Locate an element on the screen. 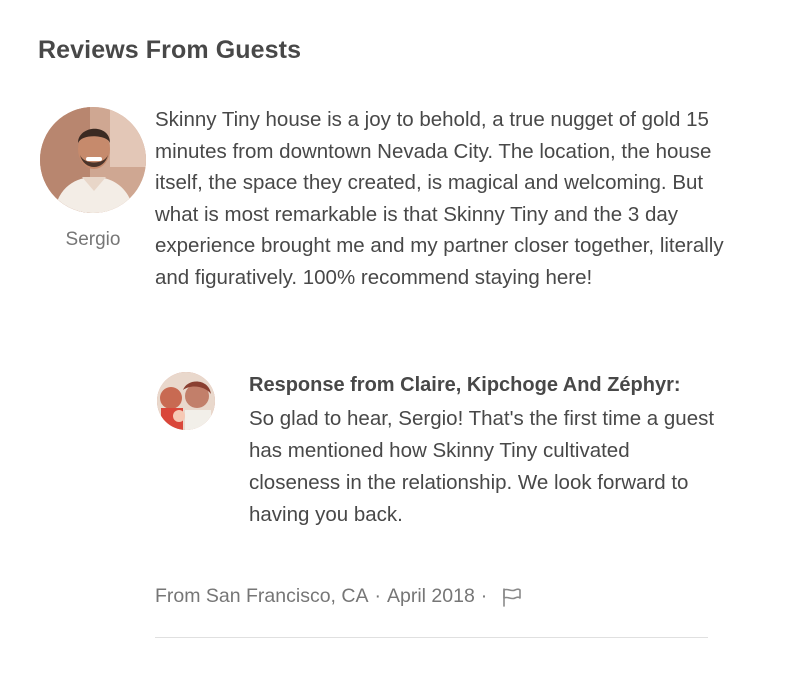  review-date: April 2018 is located at coordinates (430, 596).